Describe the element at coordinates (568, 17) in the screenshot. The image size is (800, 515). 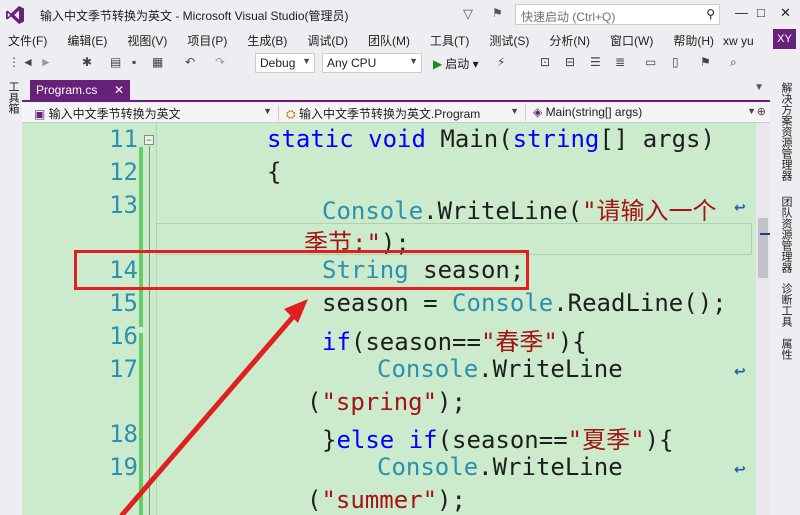
I see `quick-launch-placeholder: 快速启动 (Ctrl+Q)` at that location.